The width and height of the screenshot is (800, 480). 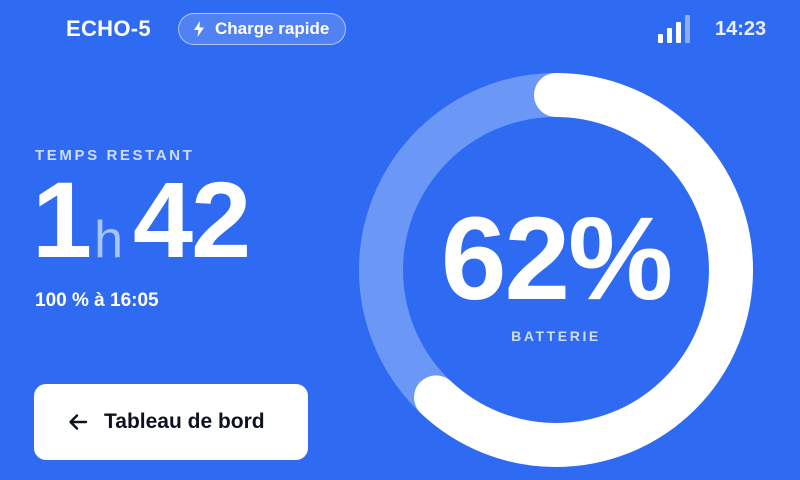 What do you see at coordinates (108, 240) in the screenshot?
I see `remaining-hours-unit: h` at bounding box center [108, 240].